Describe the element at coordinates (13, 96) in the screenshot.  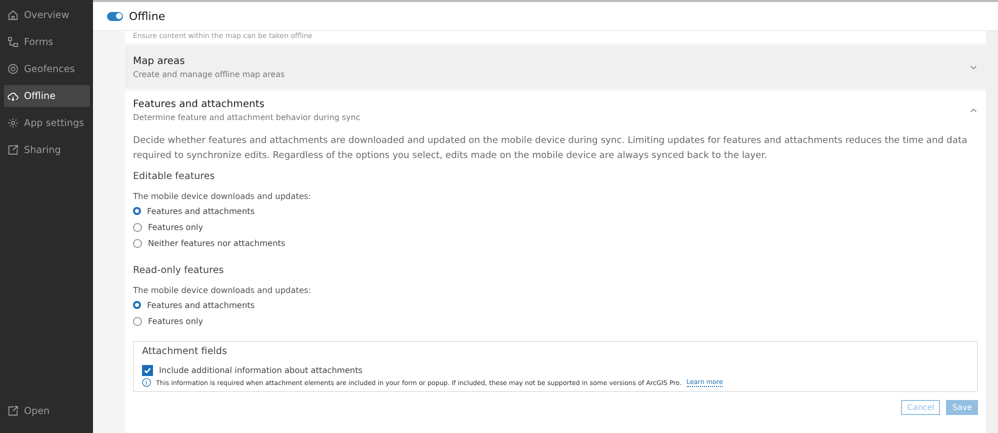
I see `cloud-icon` at that location.